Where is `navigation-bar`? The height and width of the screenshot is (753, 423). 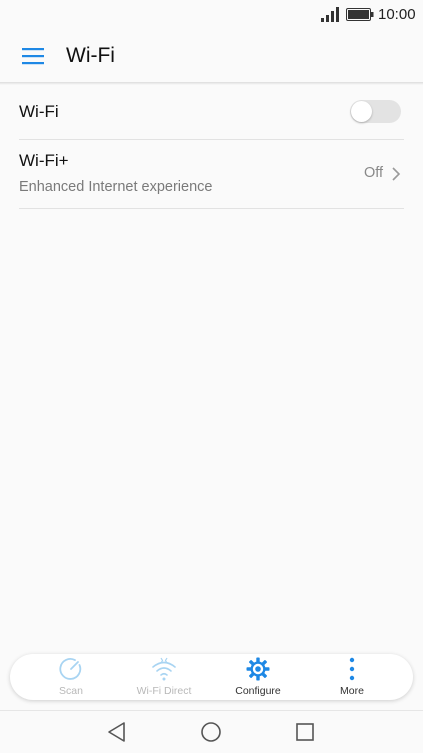
navigation-bar is located at coordinates (211, 731).